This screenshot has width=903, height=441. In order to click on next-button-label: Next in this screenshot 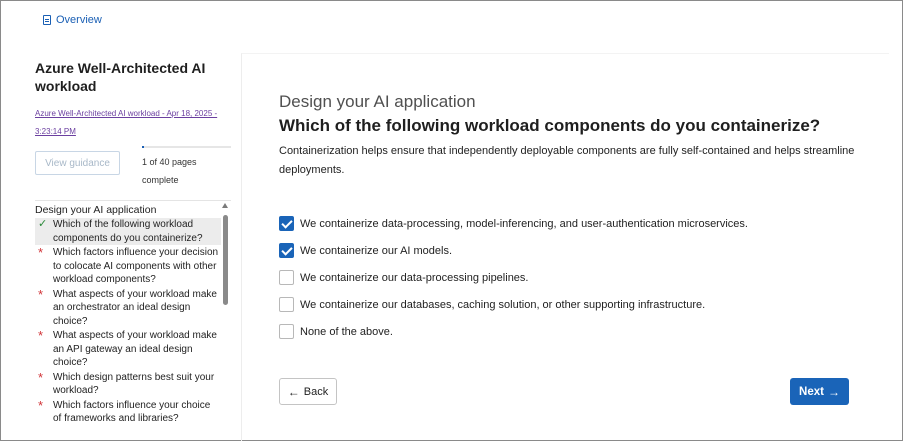, I will do `click(811, 391)`.